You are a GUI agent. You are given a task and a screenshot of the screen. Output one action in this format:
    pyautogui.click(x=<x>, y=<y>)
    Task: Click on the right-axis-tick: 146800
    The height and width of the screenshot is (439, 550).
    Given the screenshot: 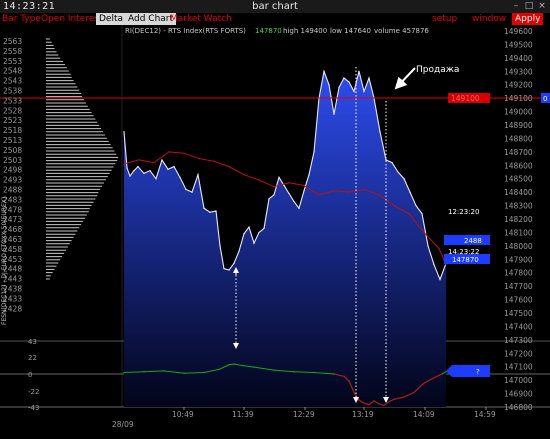 What is the action you would take?
    pyautogui.click(x=518, y=407)
    